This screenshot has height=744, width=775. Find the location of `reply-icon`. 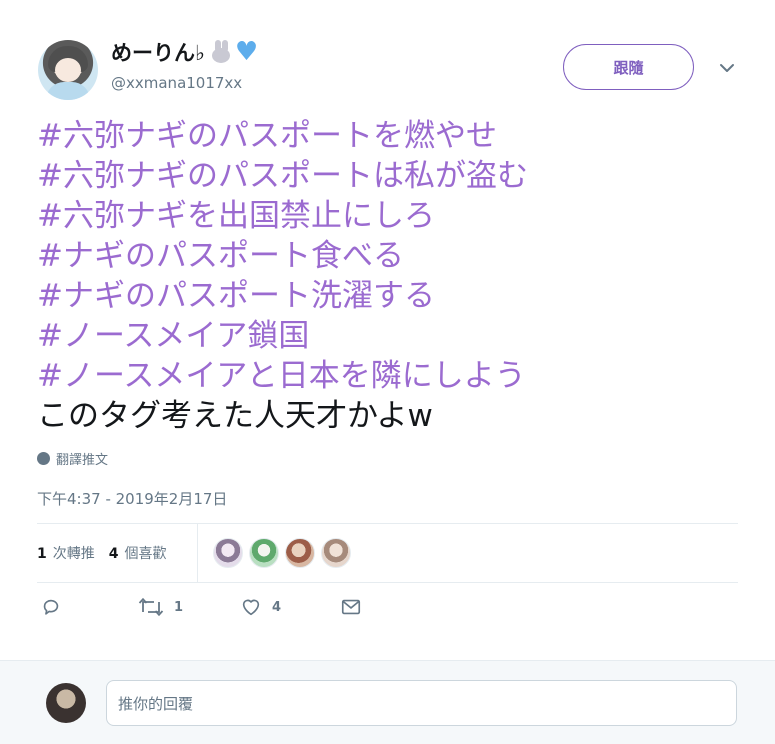

reply-icon is located at coordinates (51, 607).